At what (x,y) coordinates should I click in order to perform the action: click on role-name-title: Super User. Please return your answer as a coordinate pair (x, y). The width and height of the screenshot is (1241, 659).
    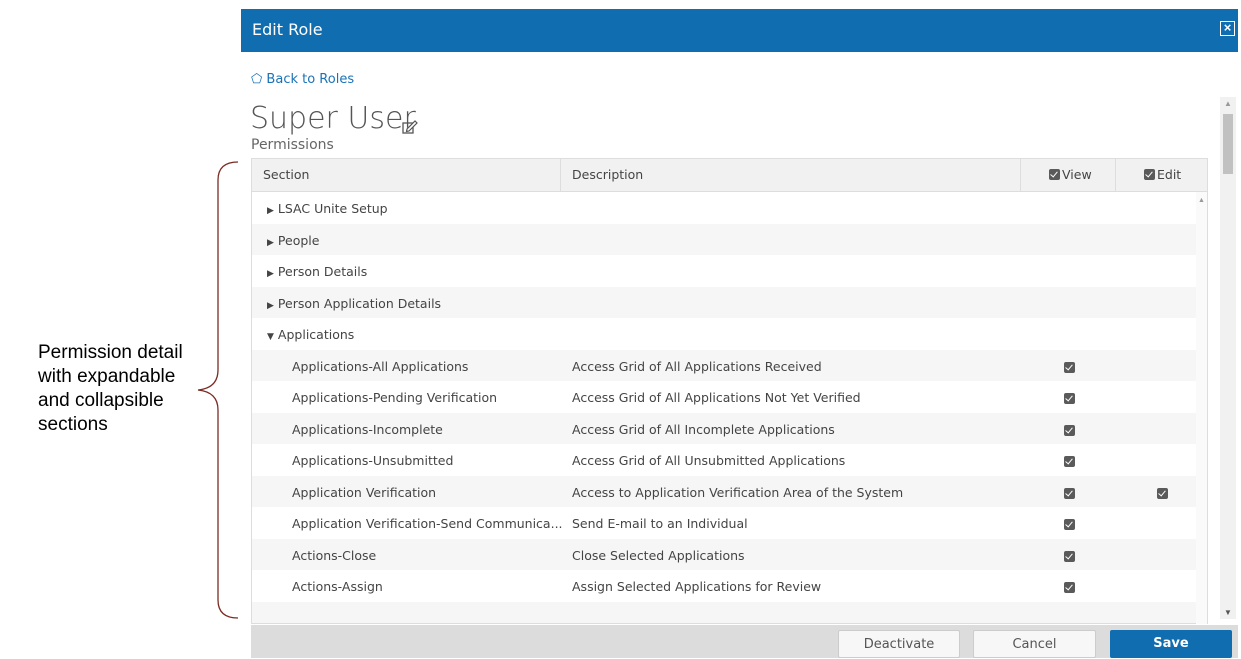
    Looking at the image, I should click on (333, 118).